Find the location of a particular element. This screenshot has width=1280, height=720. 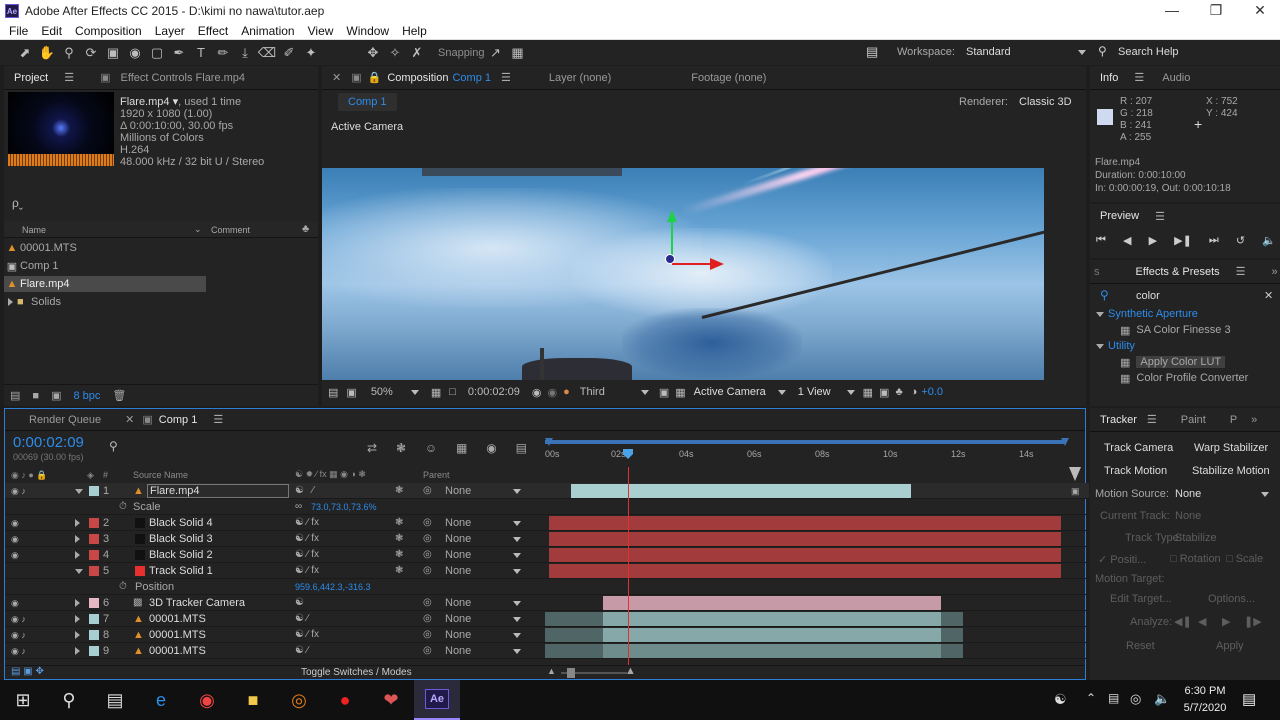

people-icon: ☯ is located at coordinates (1060, 699).